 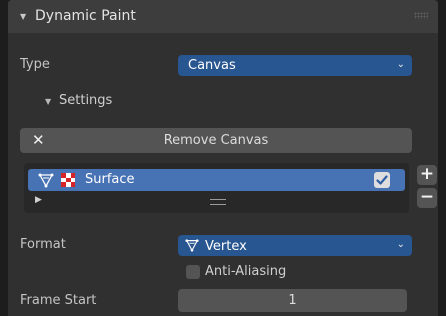 What do you see at coordinates (48, 101) in the screenshot?
I see `settings-collapse-icon: ▼` at bounding box center [48, 101].